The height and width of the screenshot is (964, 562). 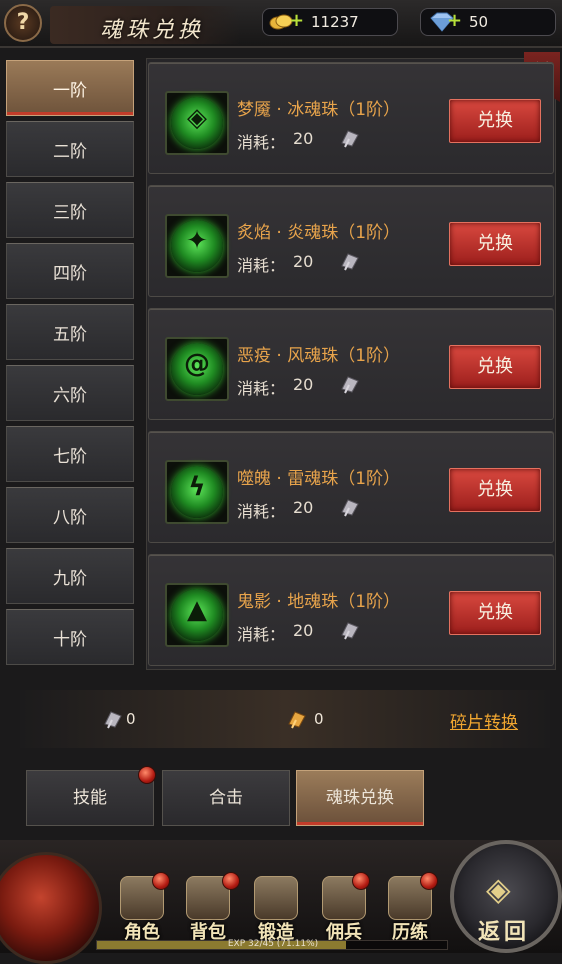 What do you see at coordinates (197, 369) in the screenshot?
I see `wind-soul-orb-icon: @` at bounding box center [197, 369].